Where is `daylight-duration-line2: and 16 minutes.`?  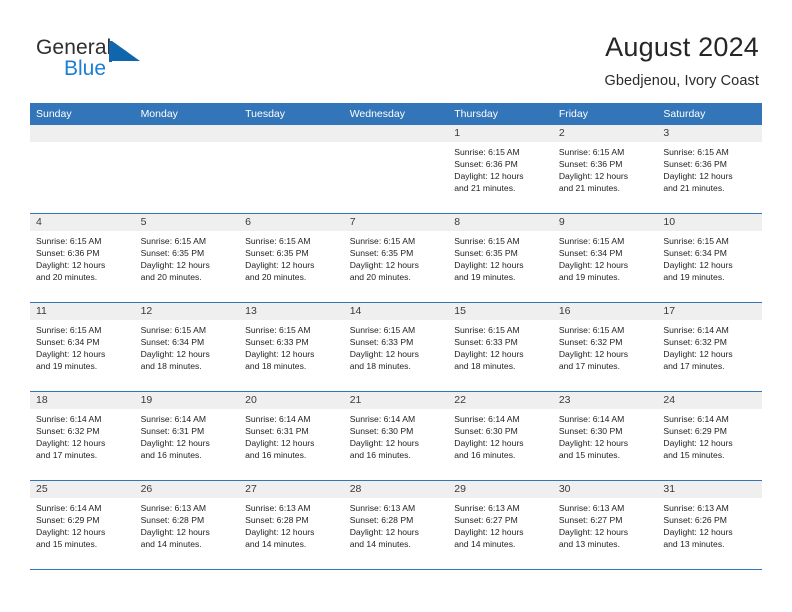 daylight-duration-line2: and 16 minutes. is located at coordinates (380, 455).